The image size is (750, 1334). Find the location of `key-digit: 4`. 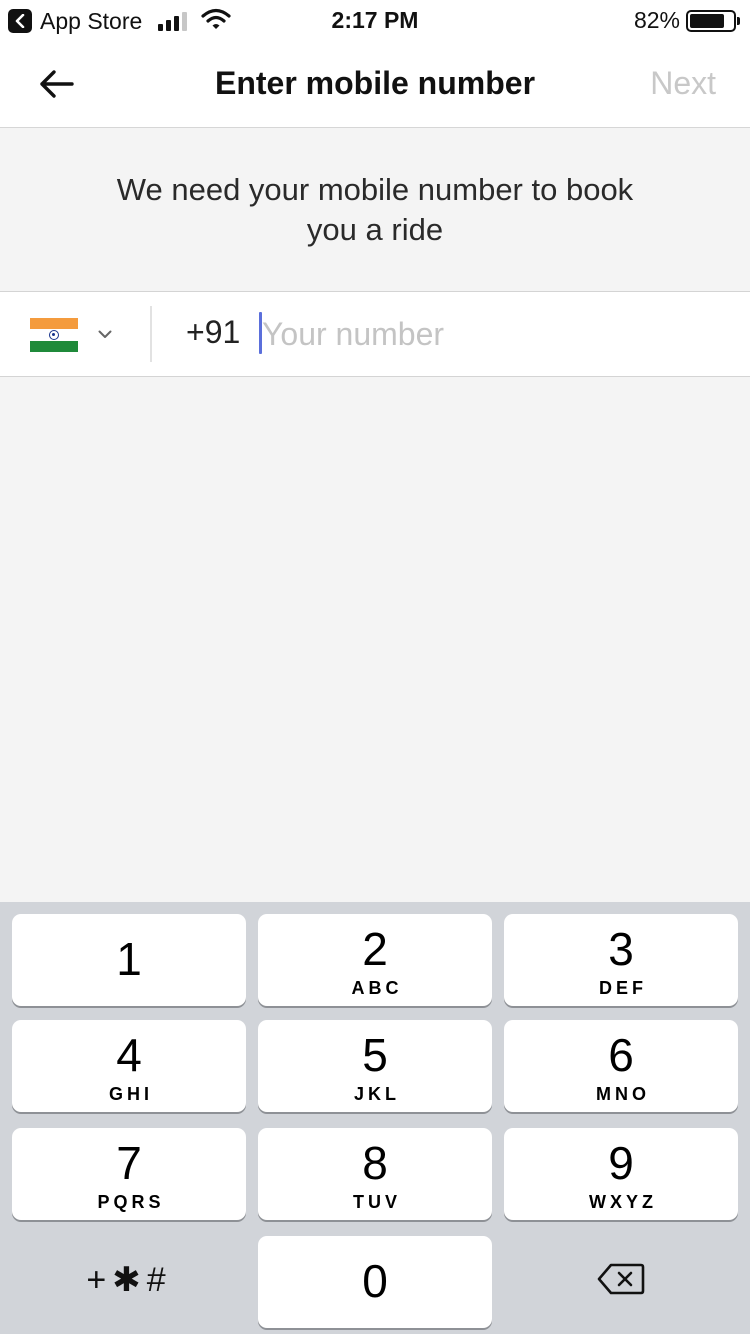

key-digit: 4 is located at coordinates (129, 1055).